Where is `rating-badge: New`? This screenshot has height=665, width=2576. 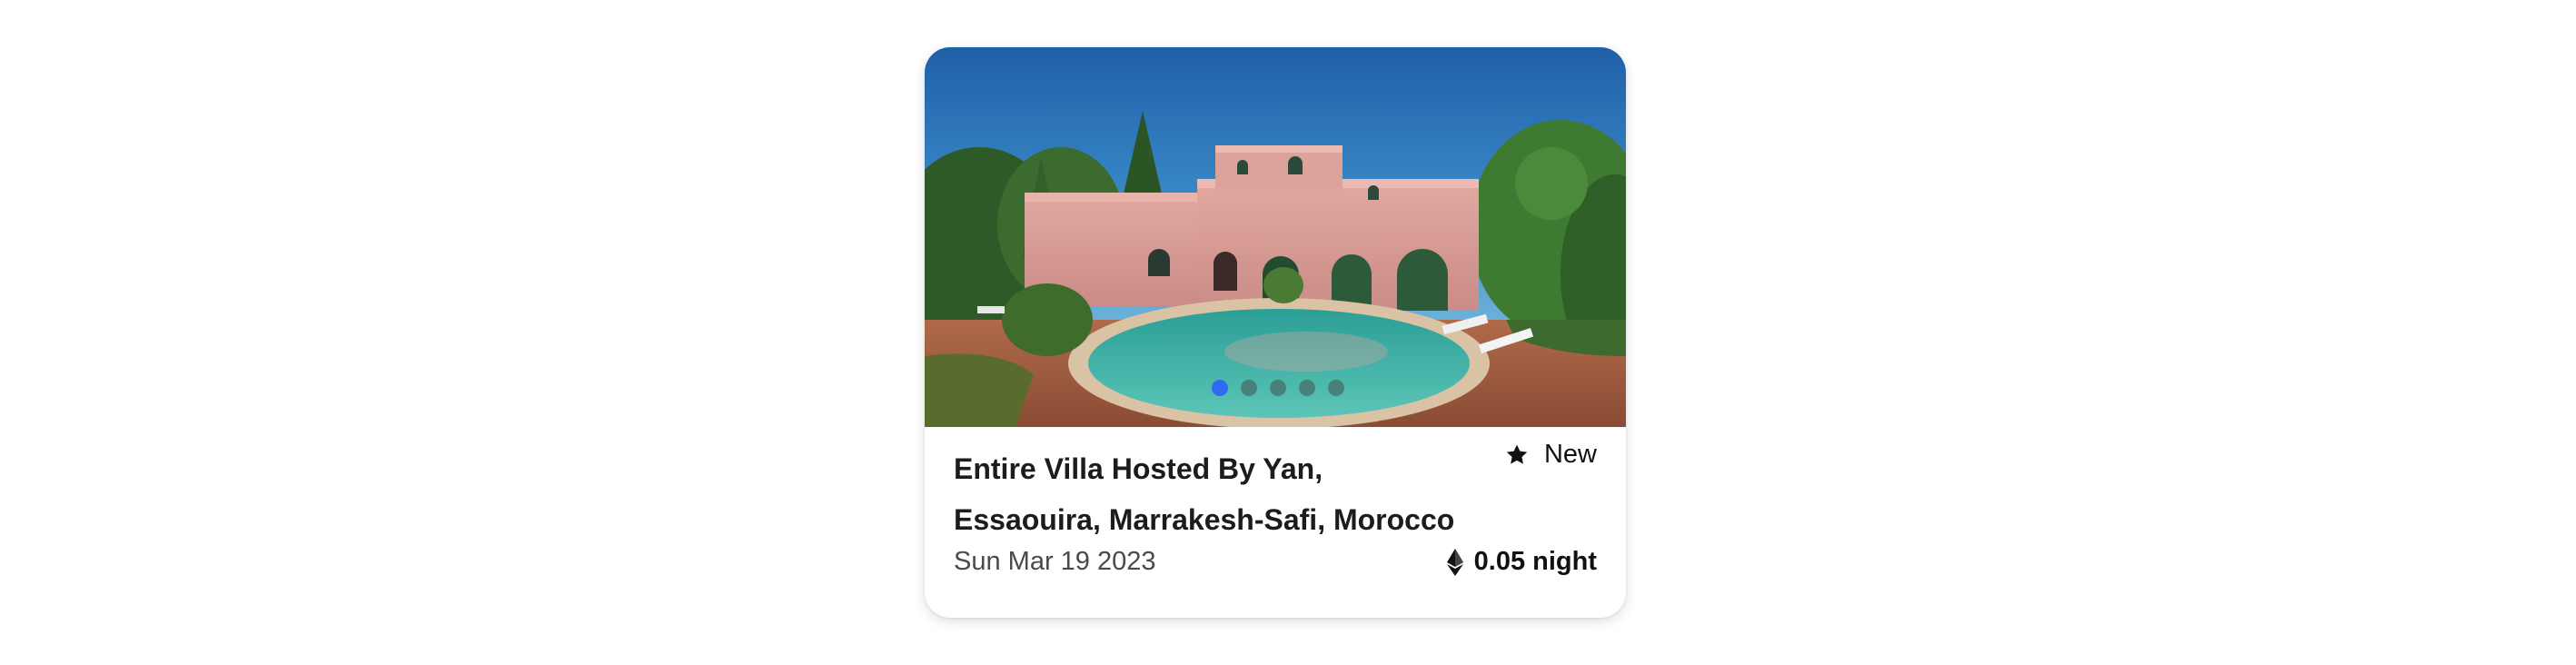 rating-badge: New is located at coordinates (1550, 455).